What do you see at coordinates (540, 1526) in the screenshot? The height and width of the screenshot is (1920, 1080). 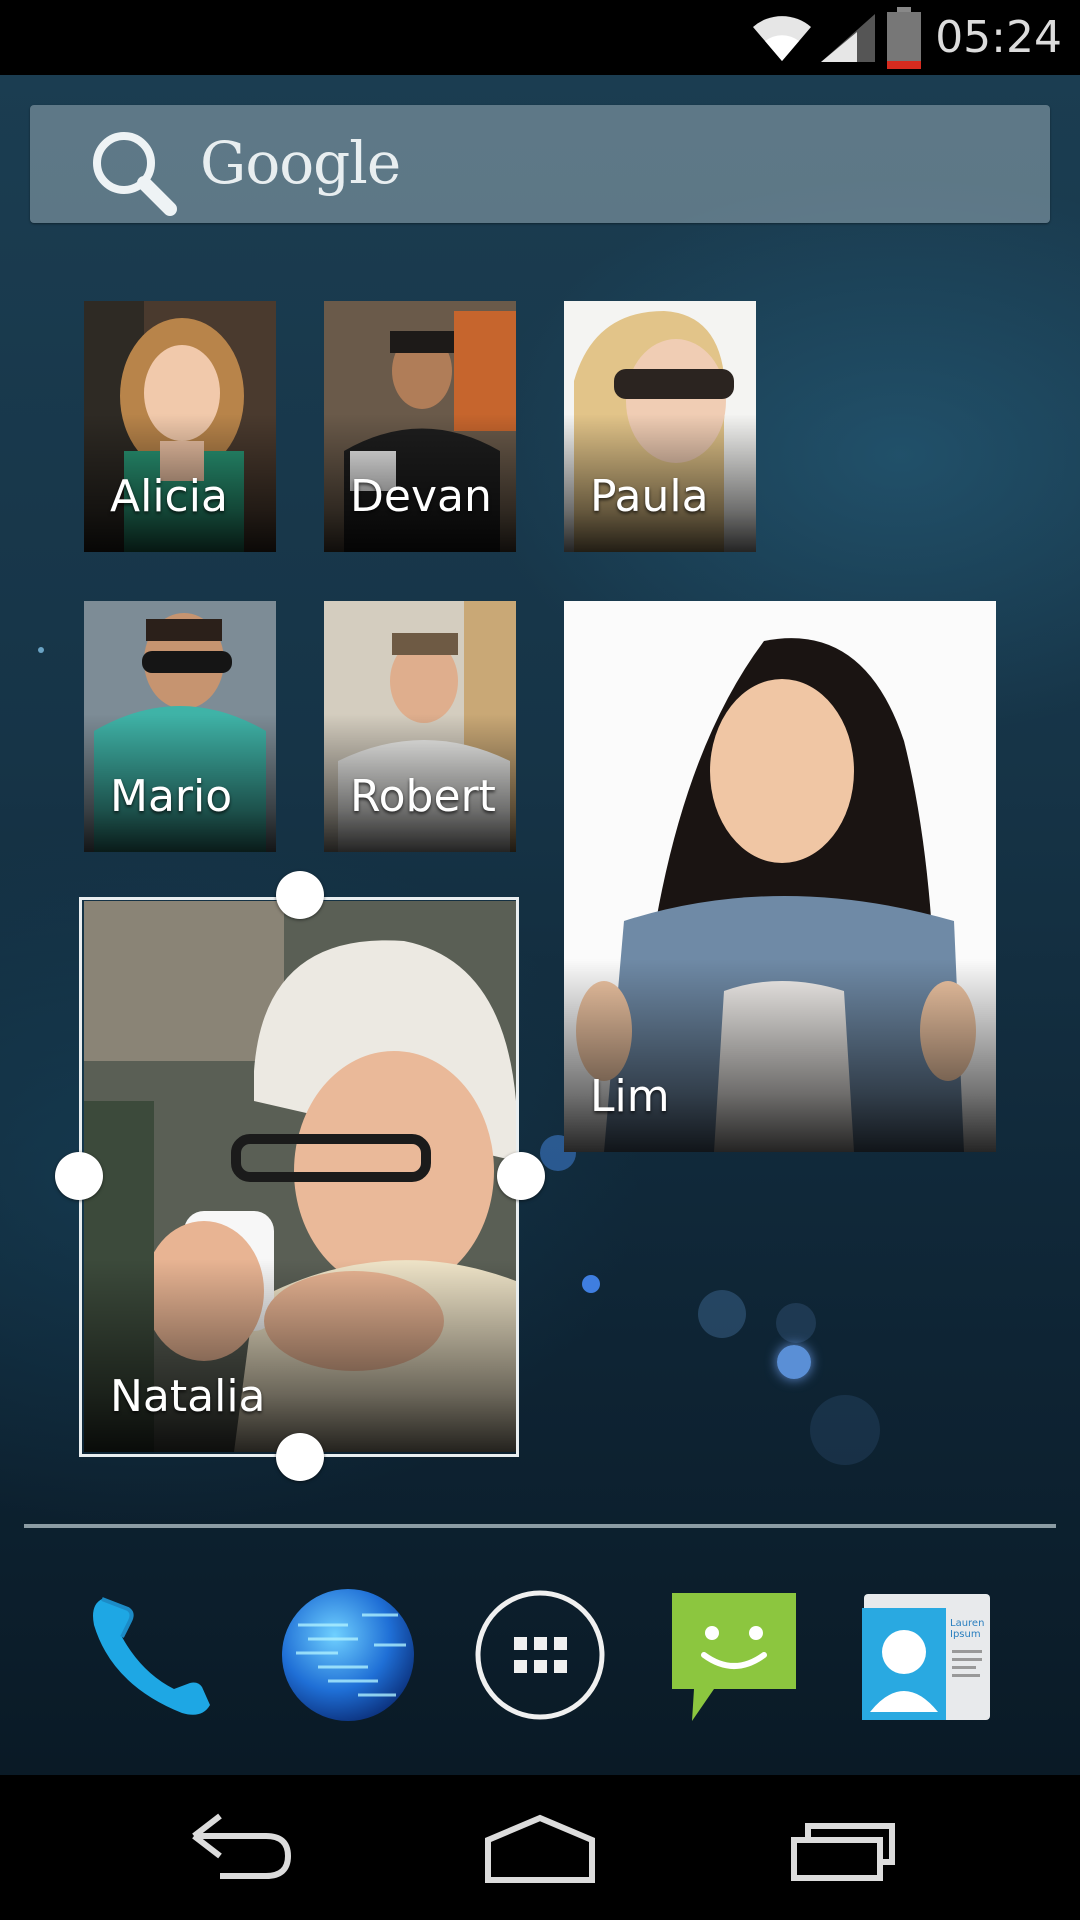 I see `dock-divider` at bounding box center [540, 1526].